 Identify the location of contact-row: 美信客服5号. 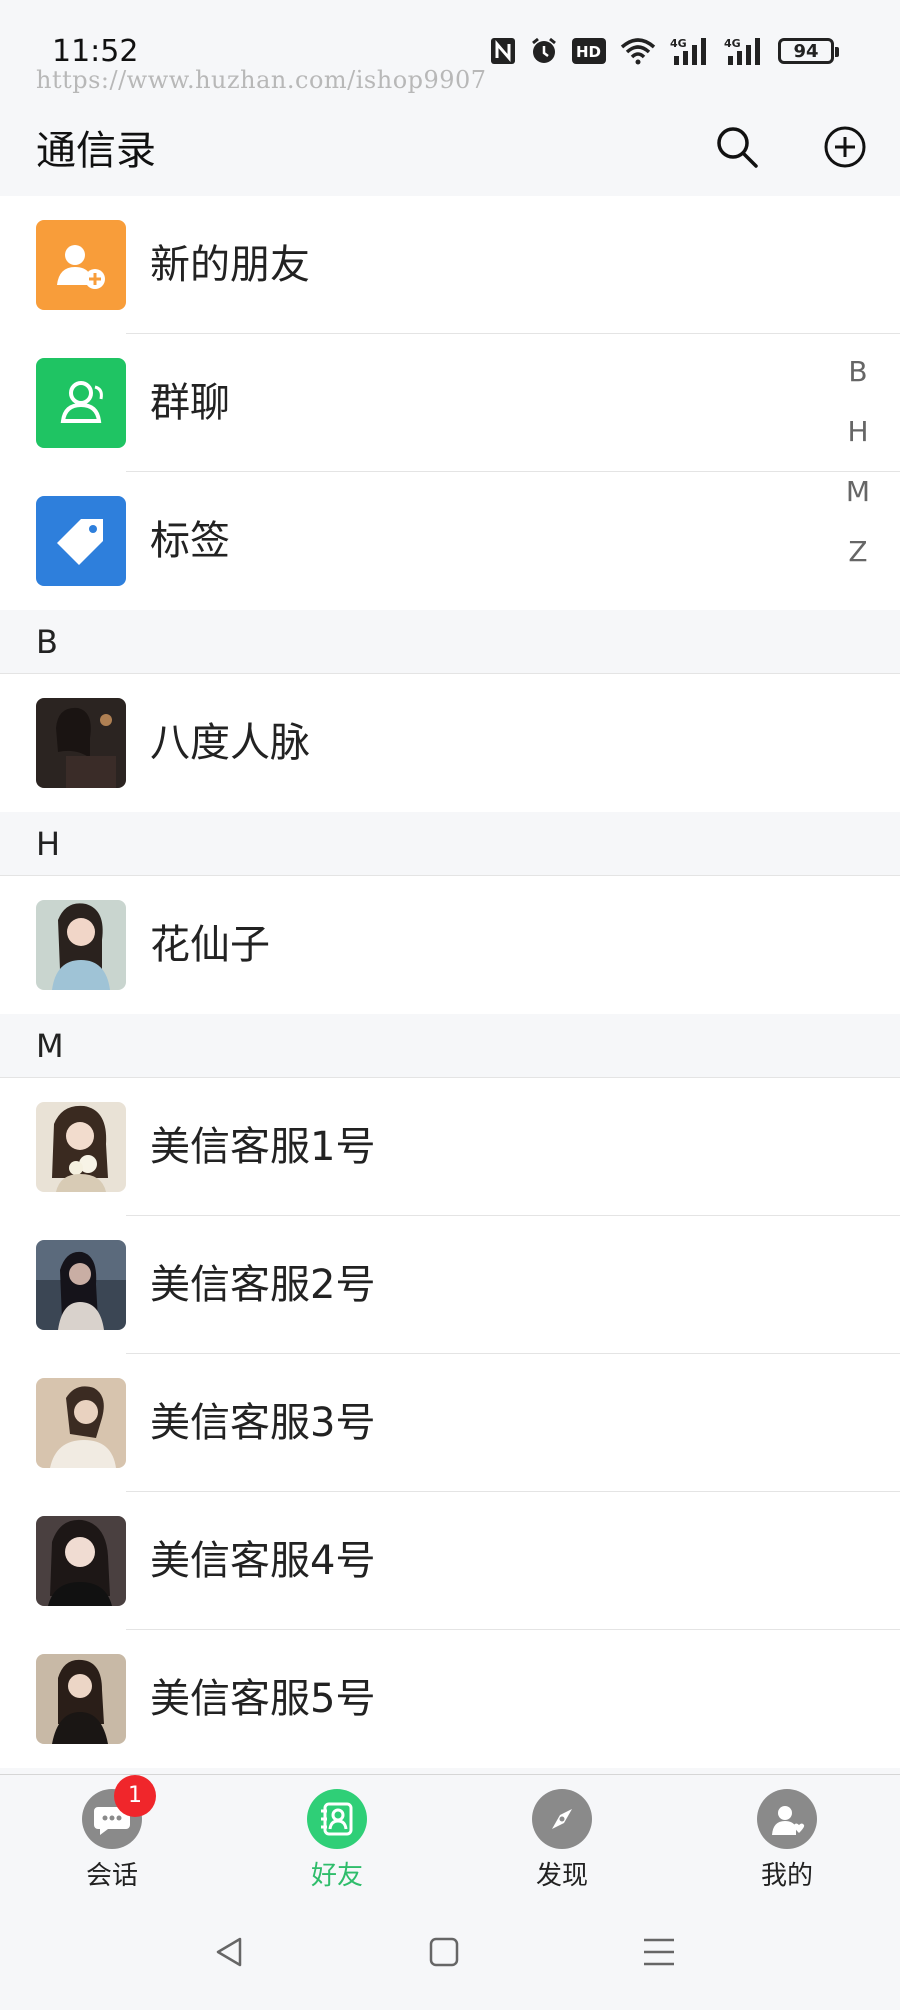
(450, 1699).